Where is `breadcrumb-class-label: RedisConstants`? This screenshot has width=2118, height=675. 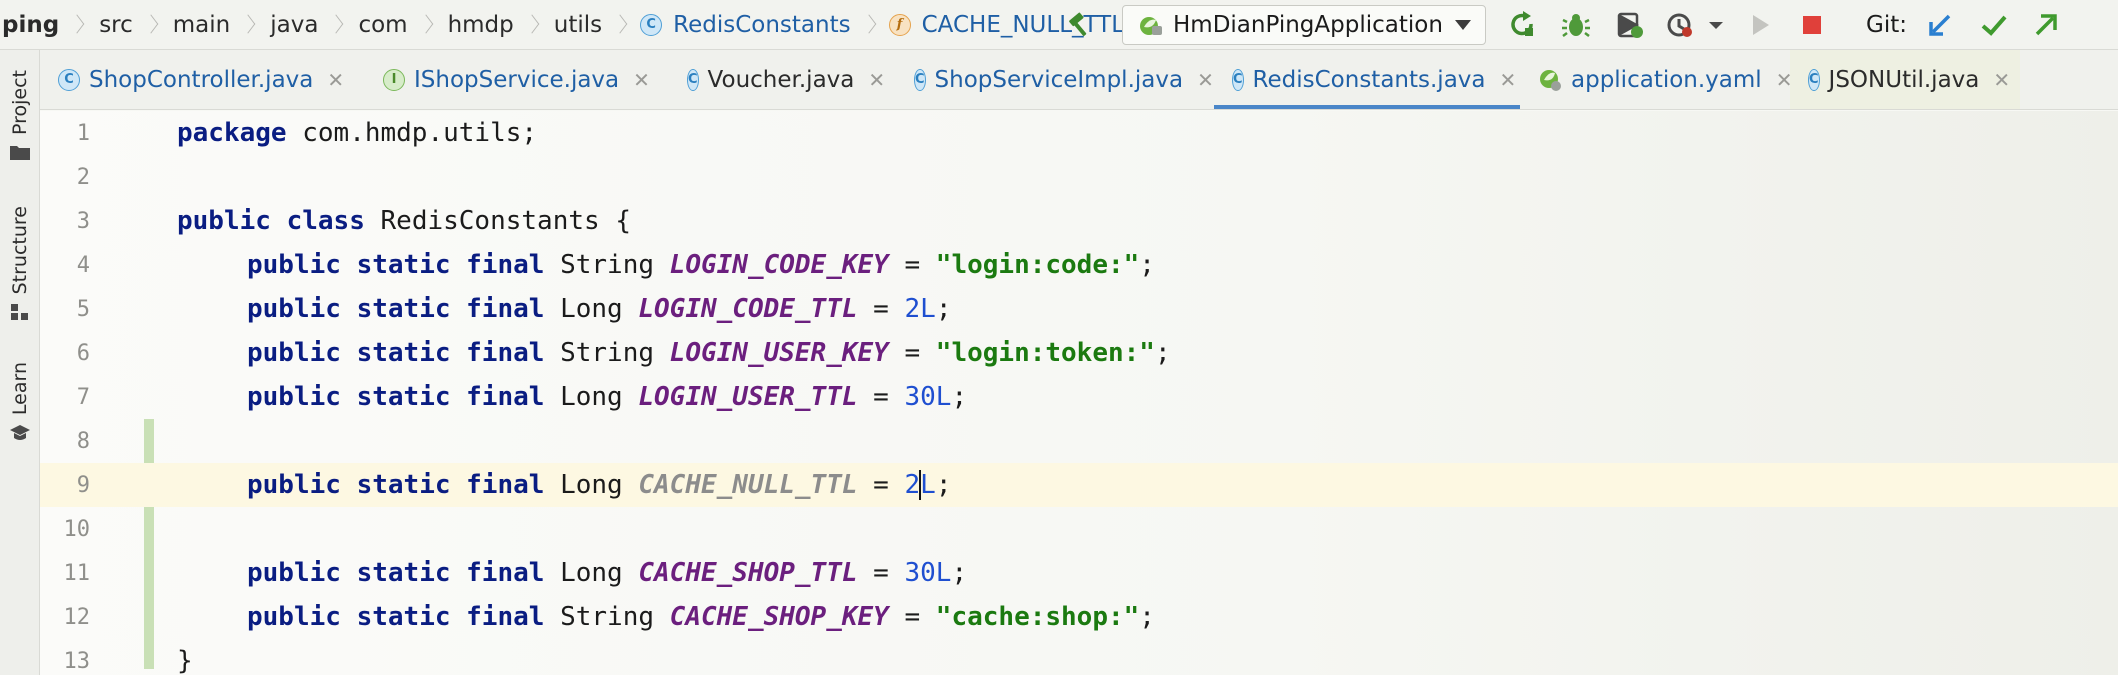
breadcrumb-class-label: RedisConstants is located at coordinates (762, 24).